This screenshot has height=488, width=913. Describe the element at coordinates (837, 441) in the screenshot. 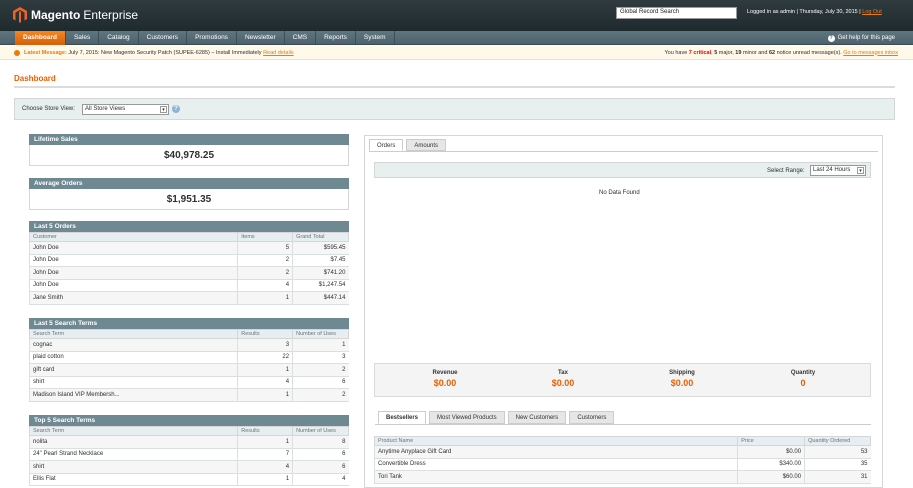

I see `col-quantity-ordered: Quantity Ordered` at that location.